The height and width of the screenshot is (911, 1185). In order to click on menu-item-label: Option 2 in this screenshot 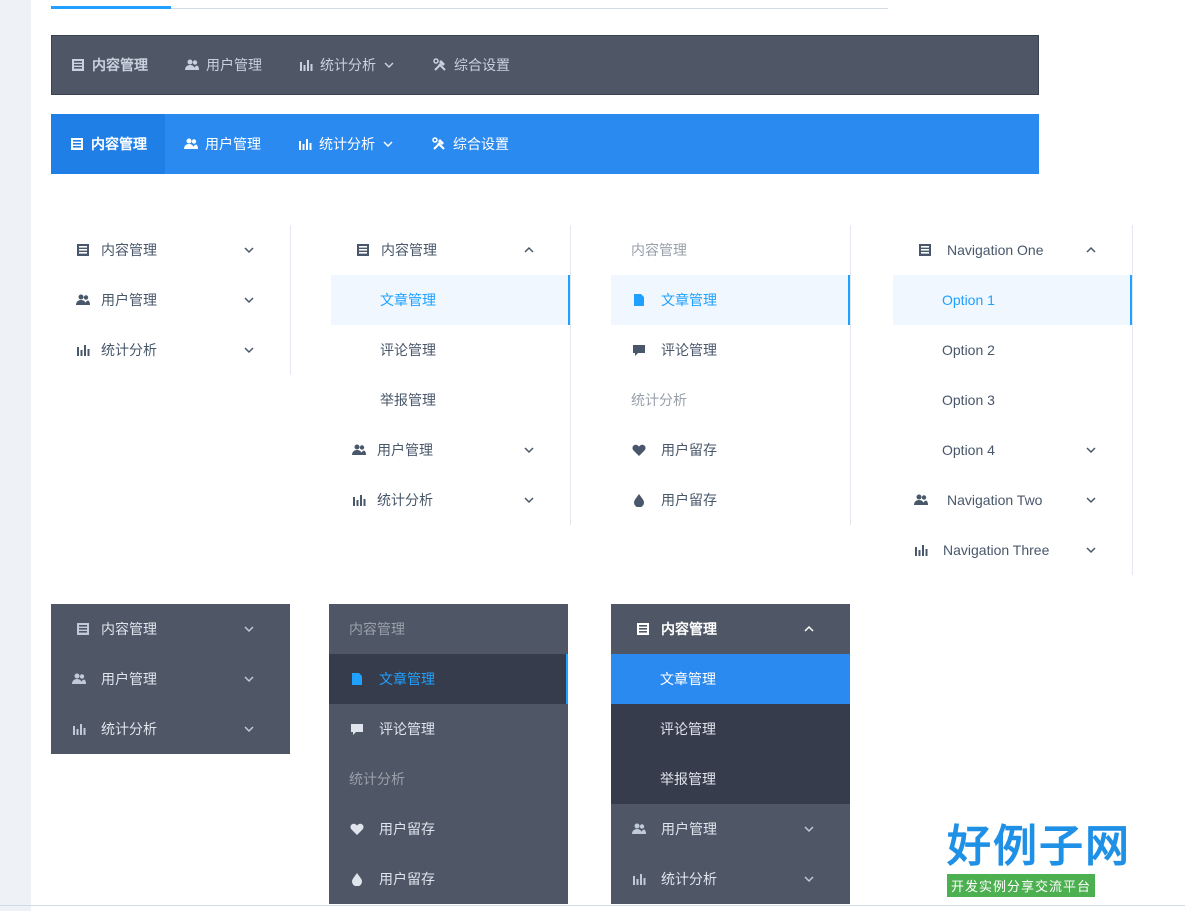, I will do `click(968, 350)`.